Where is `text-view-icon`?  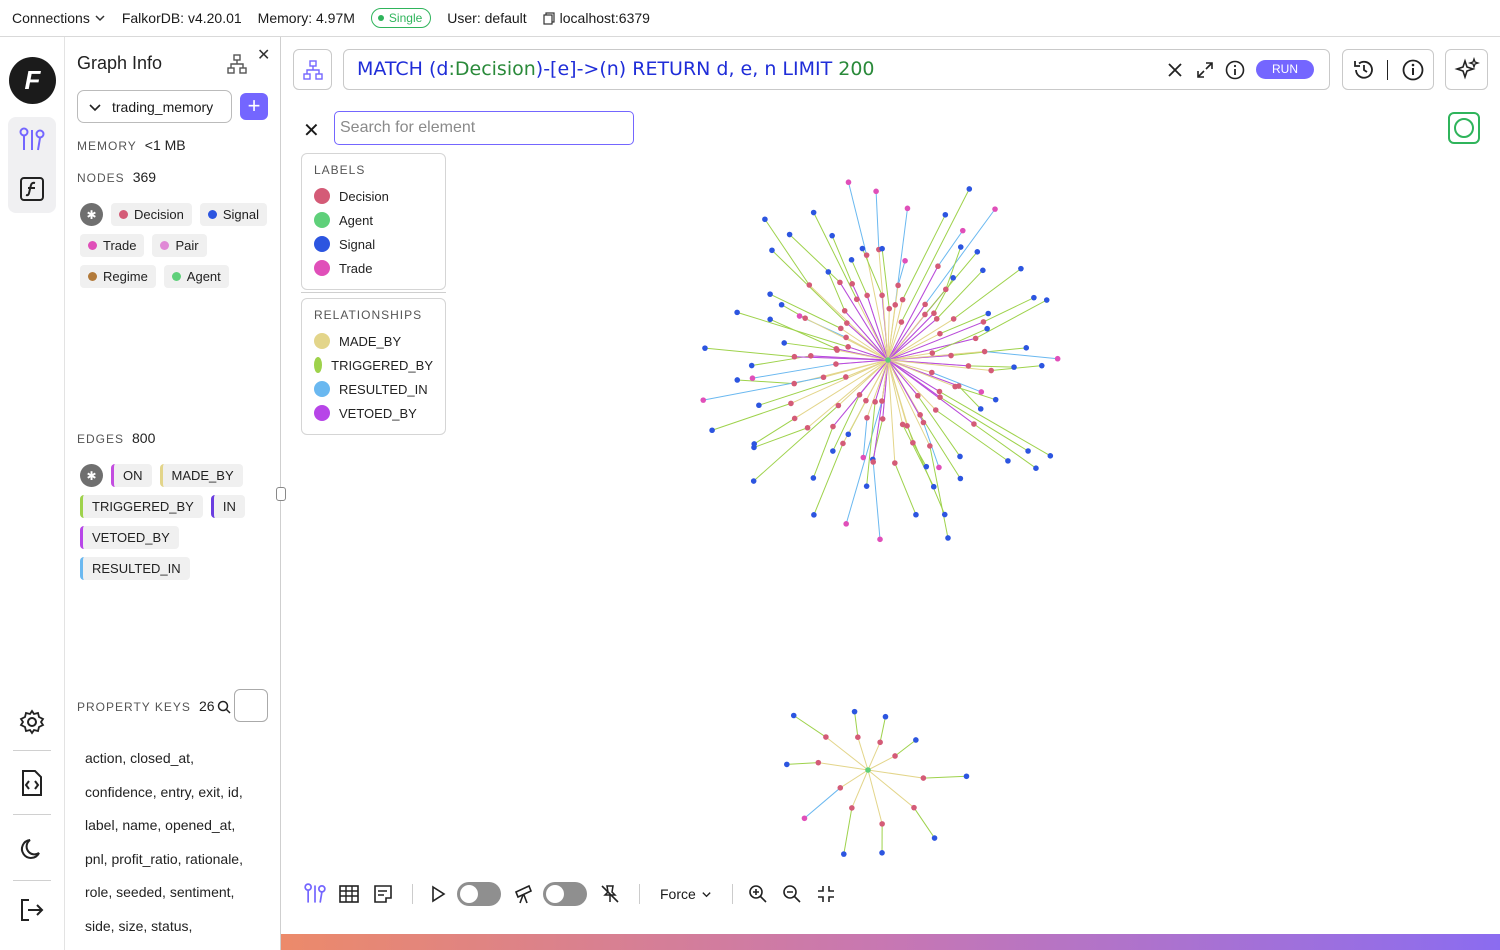 text-view-icon is located at coordinates (383, 894).